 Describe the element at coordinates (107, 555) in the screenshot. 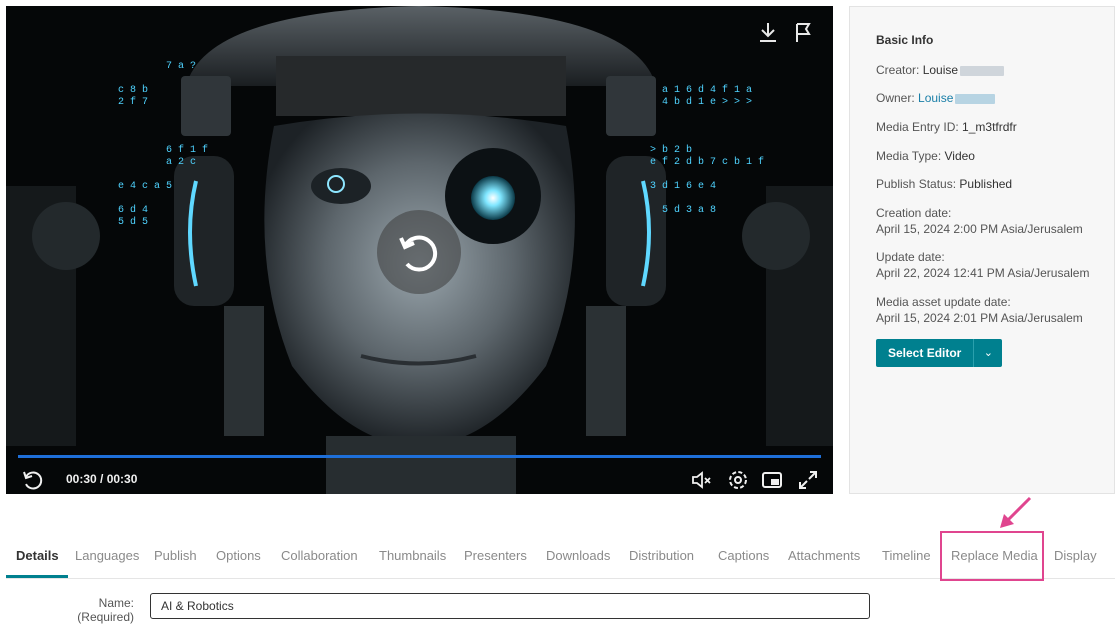

I see `tab-languages: Languages` at that location.